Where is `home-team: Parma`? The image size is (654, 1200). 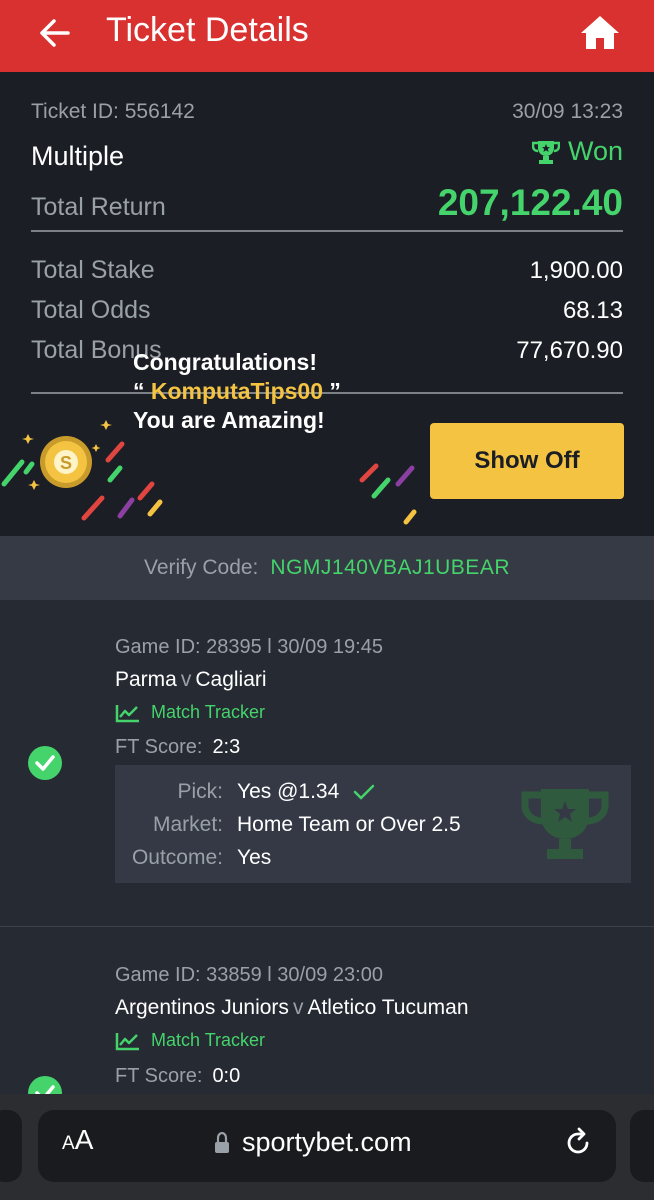 home-team: Parma is located at coordinates (146, 679).